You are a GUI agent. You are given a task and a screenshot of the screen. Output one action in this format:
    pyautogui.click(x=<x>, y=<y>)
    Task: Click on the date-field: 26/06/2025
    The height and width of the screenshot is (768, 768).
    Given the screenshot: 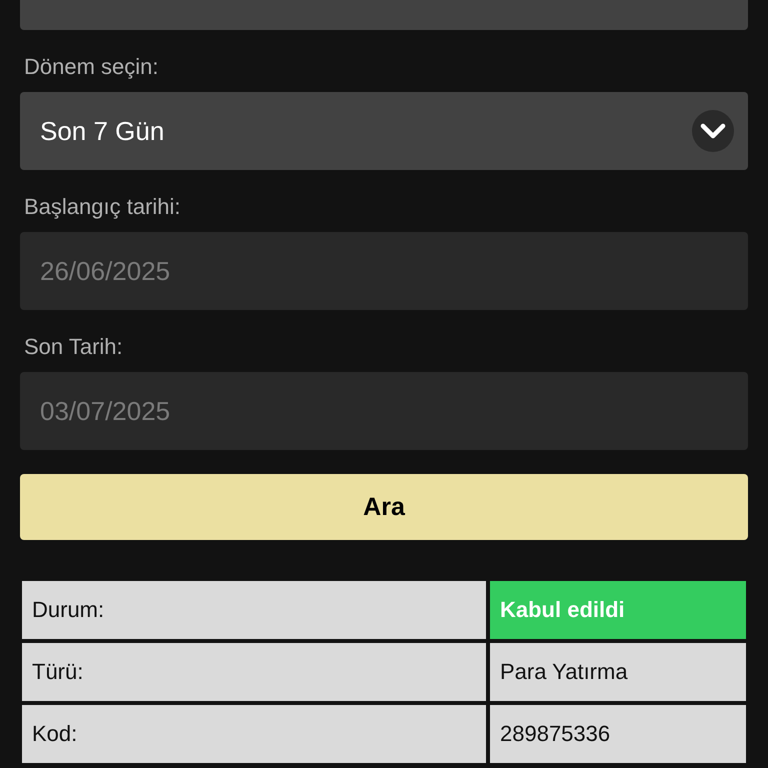 What is the action you would take?
    pyautogui.click(x=384, y=271)
    